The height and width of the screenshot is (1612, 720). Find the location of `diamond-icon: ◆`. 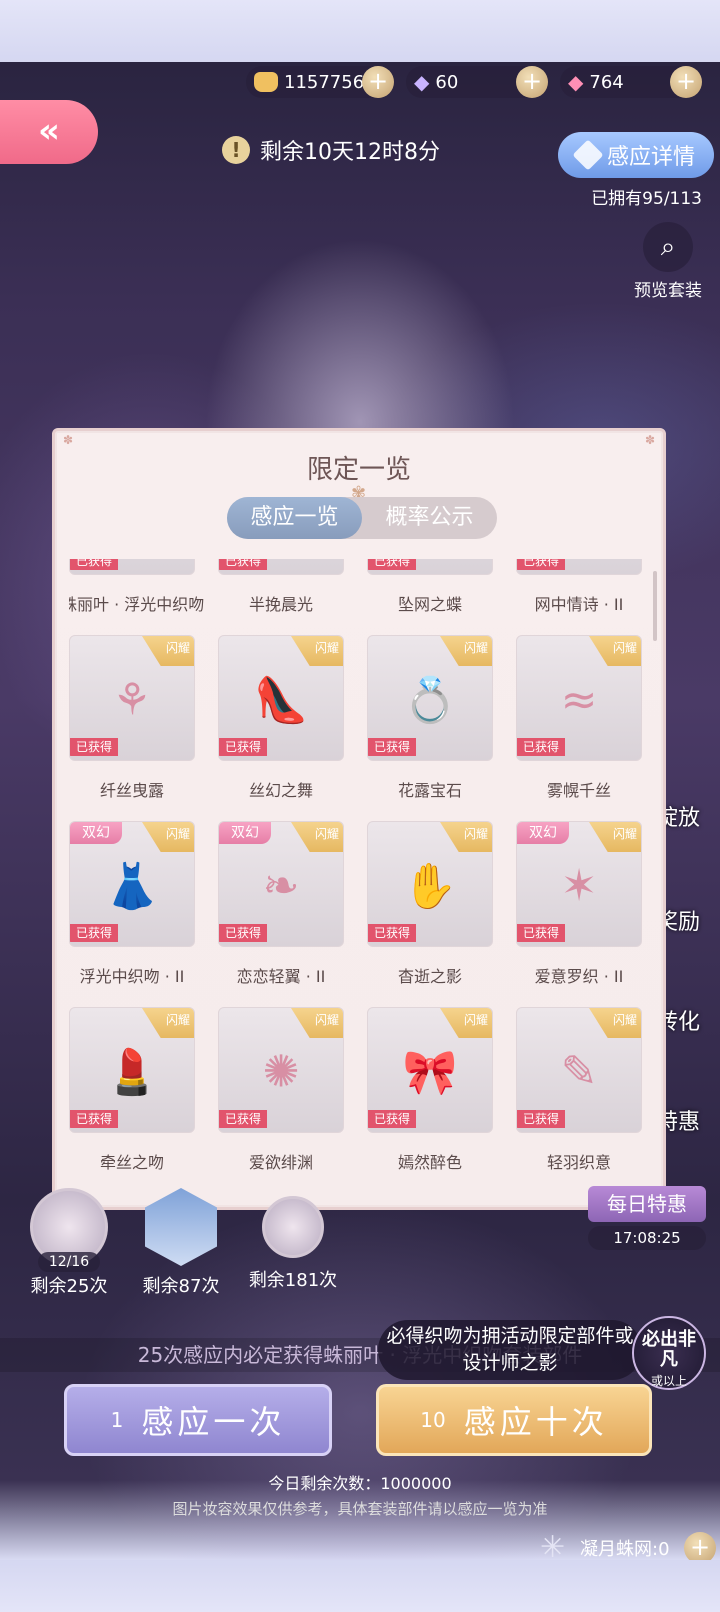

diamond-icon: ◆ is located at coordinates (422, 82).